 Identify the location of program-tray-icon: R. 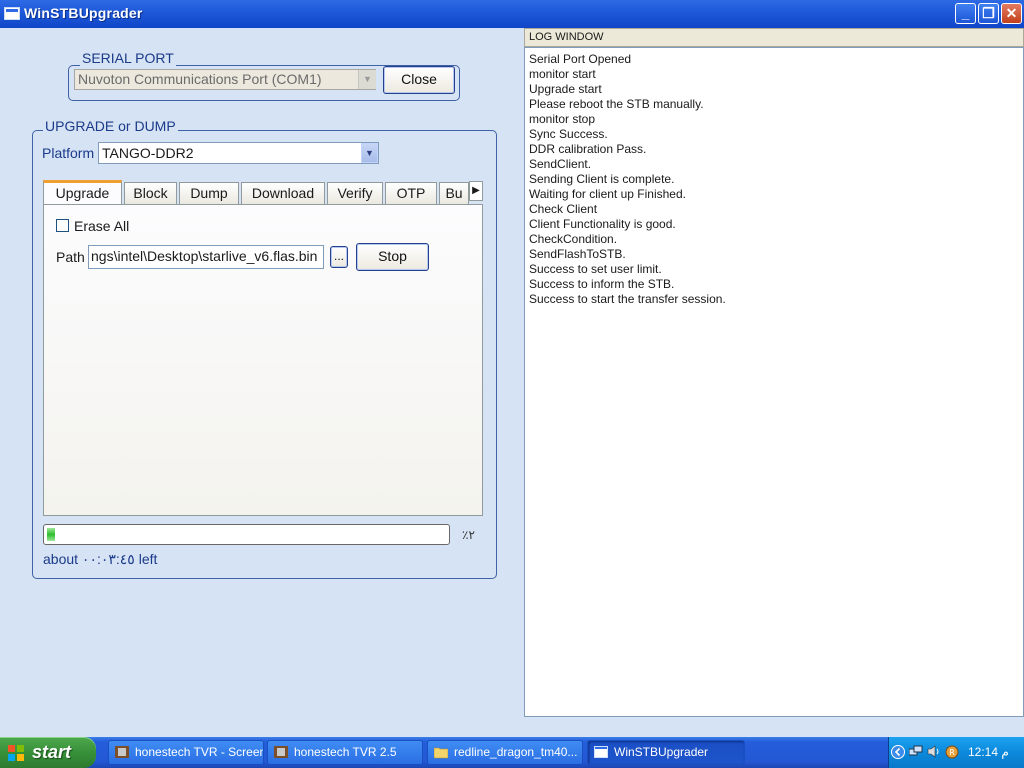
(952, 751).